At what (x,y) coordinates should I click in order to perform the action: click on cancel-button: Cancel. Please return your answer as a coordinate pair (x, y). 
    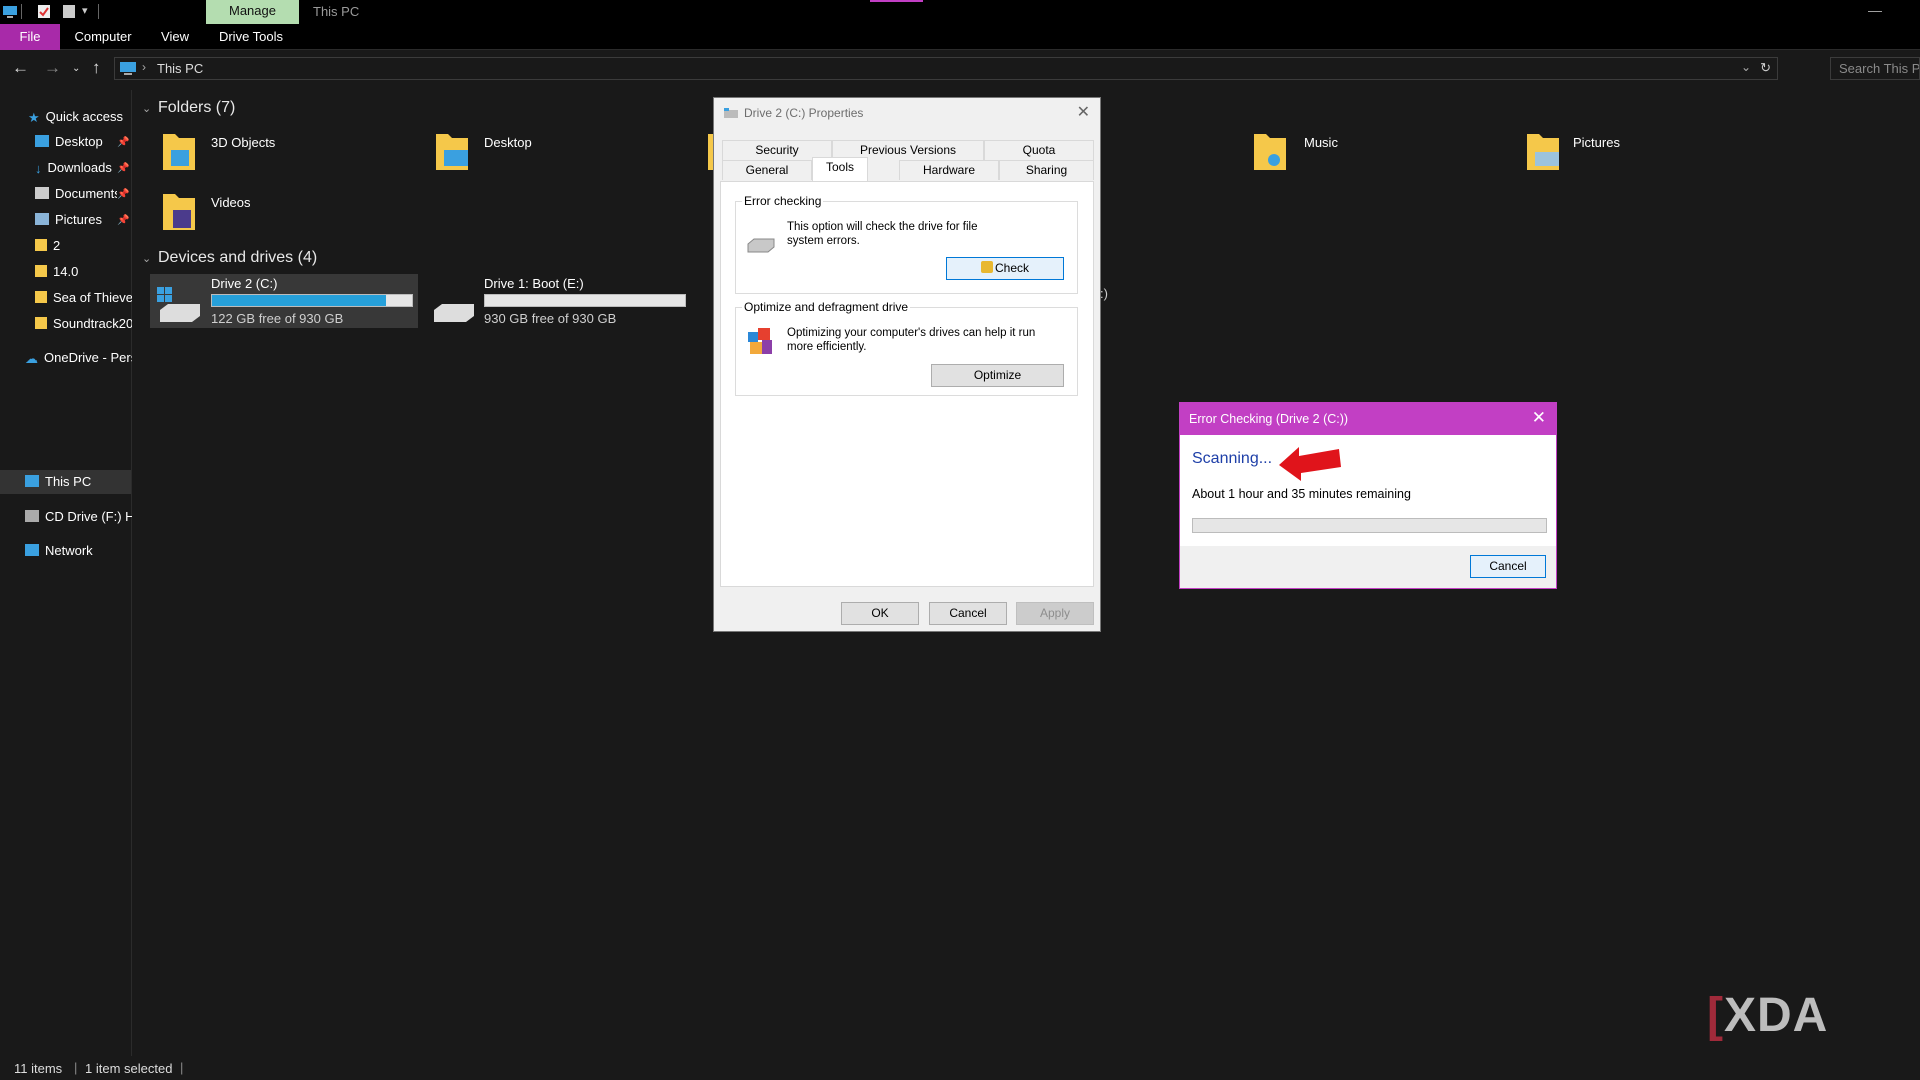
    Looking at the image, I should click on (968, 613).